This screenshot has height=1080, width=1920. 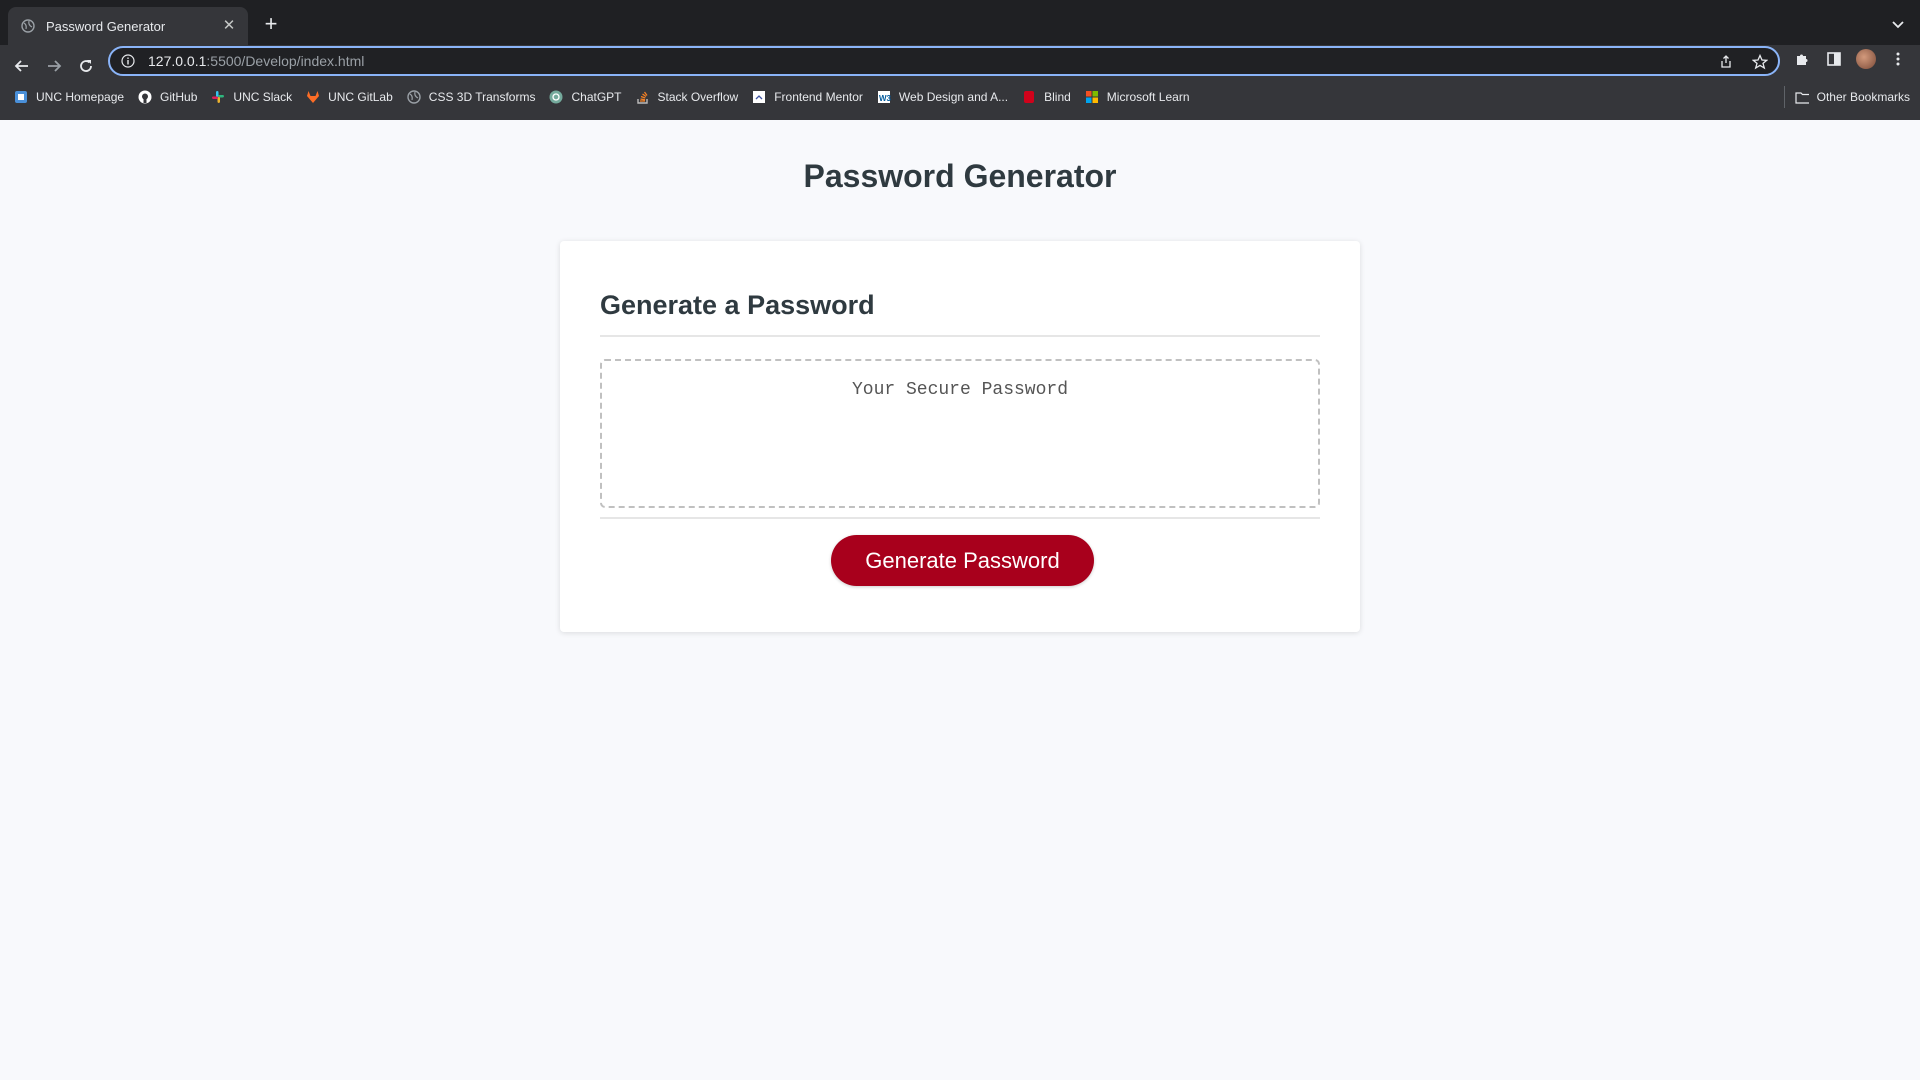 What do you see at coordinates (643, 97) in the screenshot?
I see `stackoverflow-icon` at bounding box center [643, 97].